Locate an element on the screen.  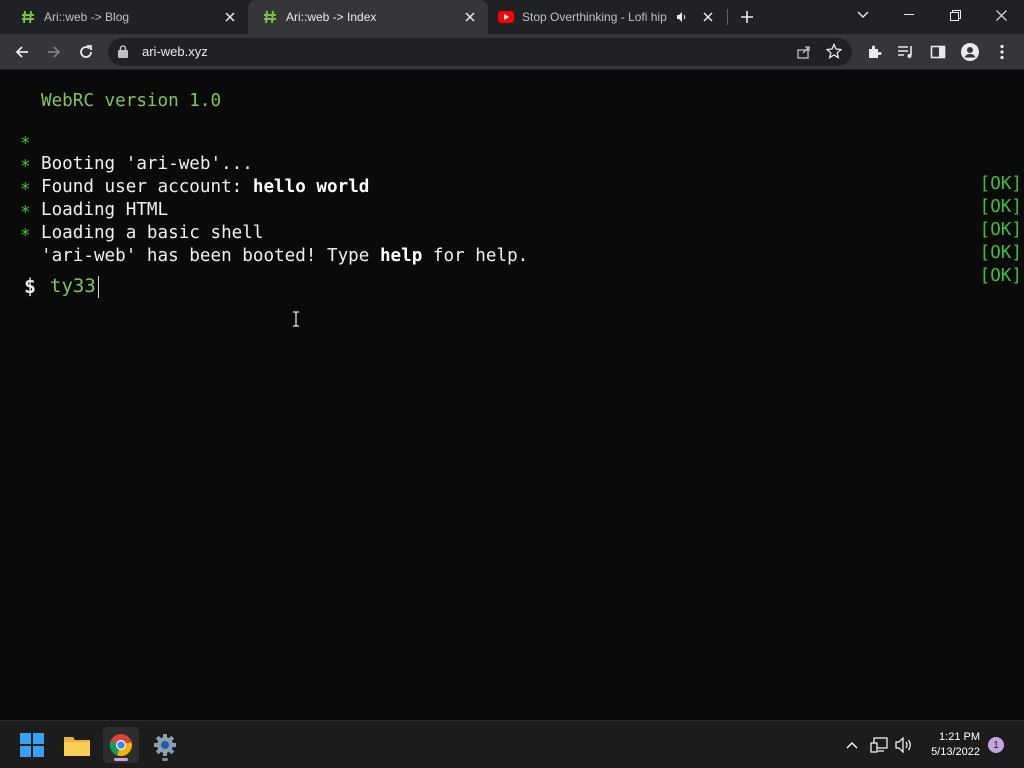
minimize-button is located at coordinates (909, 15).